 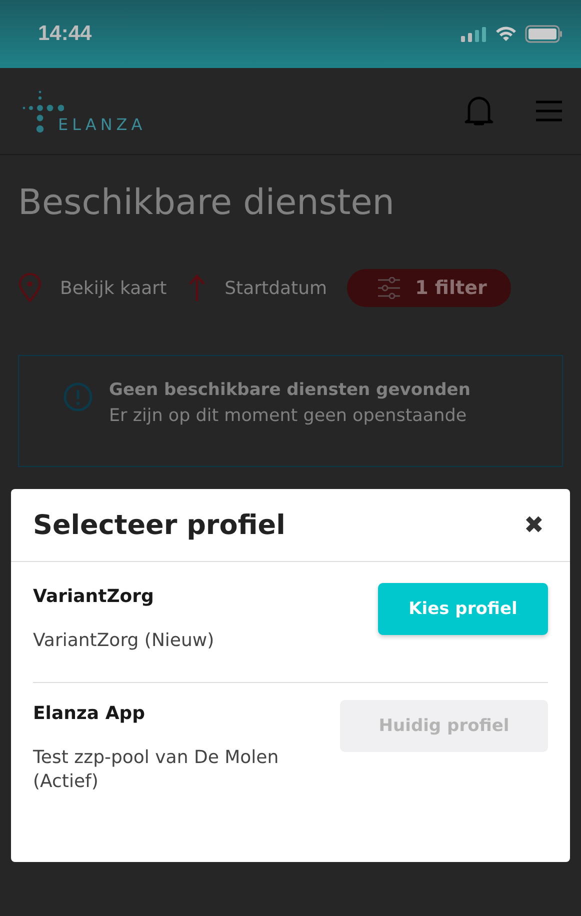 I want to click on menu-icon, so click(x=549, y=111).